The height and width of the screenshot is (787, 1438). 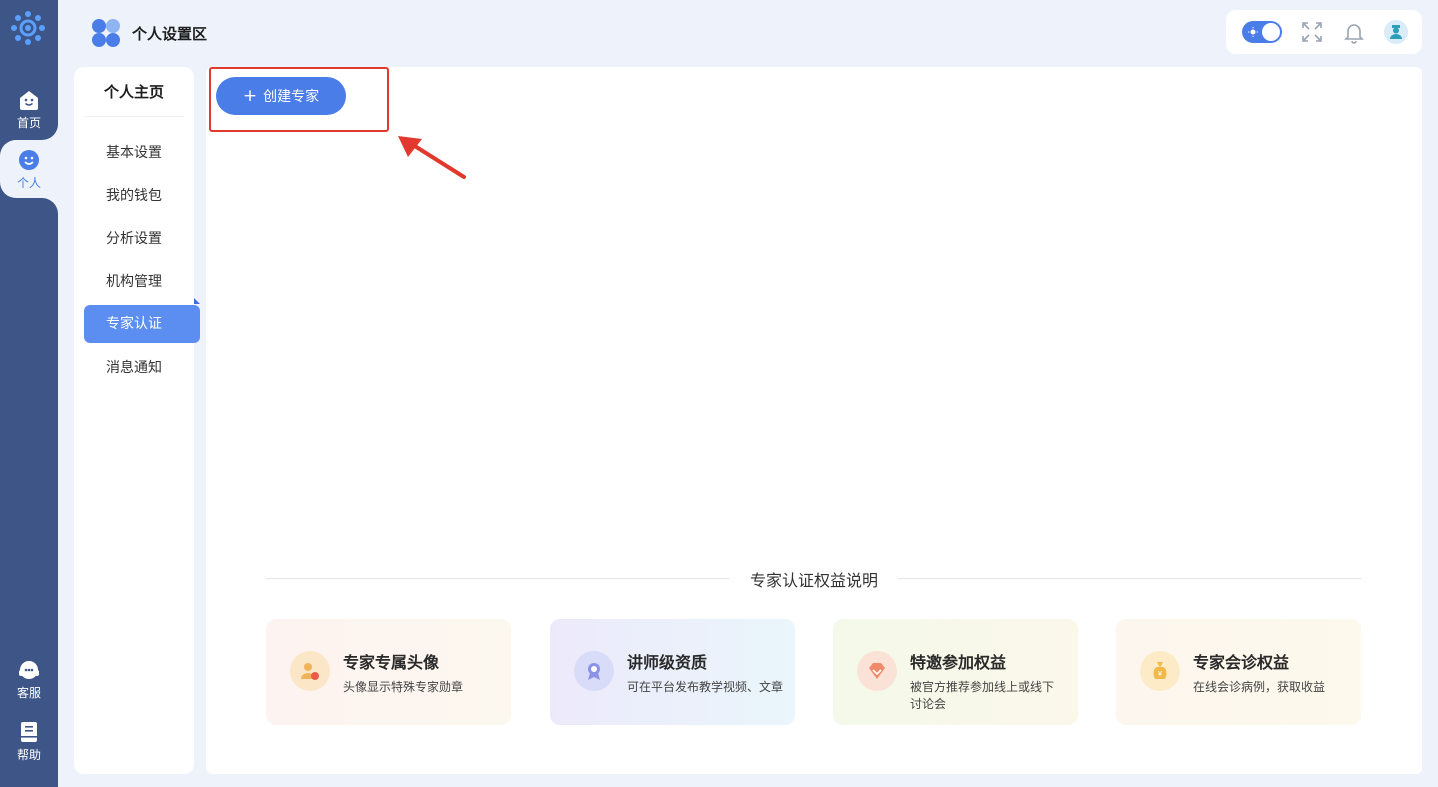 I want to click on theme-toggle, so click(x=1262, y=32).